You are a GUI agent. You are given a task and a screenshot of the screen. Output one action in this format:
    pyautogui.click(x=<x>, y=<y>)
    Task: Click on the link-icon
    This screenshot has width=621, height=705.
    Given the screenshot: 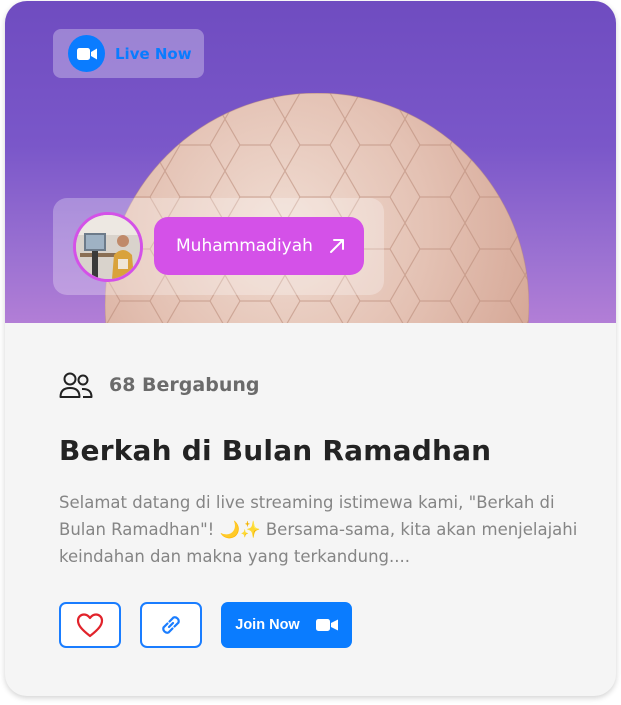 What is the action you would take?
    pyautogui.click(x=171, y=625)
    